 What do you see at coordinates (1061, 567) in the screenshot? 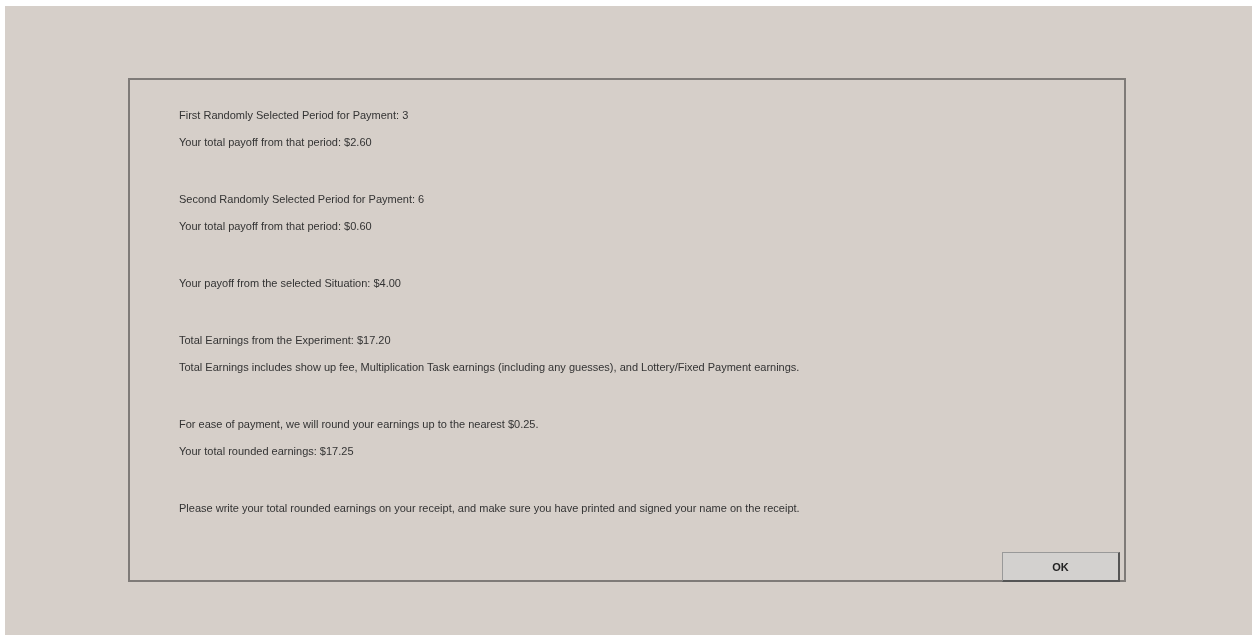
I see `ok-button: OK` at bounding box center [1061, 567].